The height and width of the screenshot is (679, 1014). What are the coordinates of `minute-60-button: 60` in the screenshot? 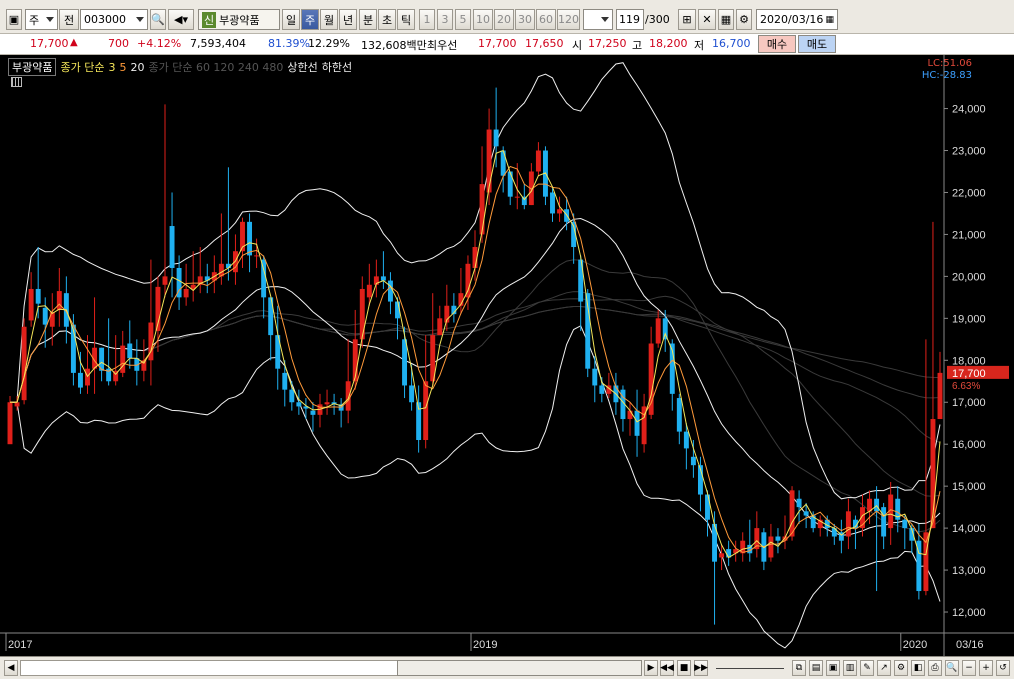 It's located at (546, 19).